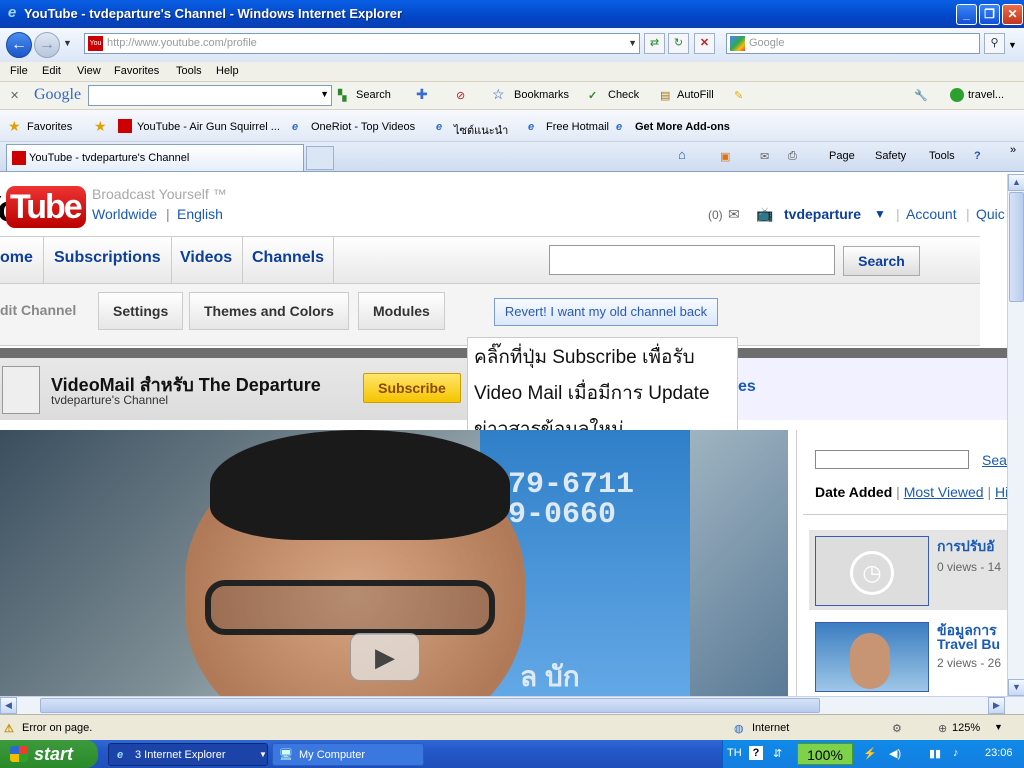 Image resolution: width=1024 pixels, height=768 pixels. I want to click on subscribe-button: Subscribe, so click(412, 388).